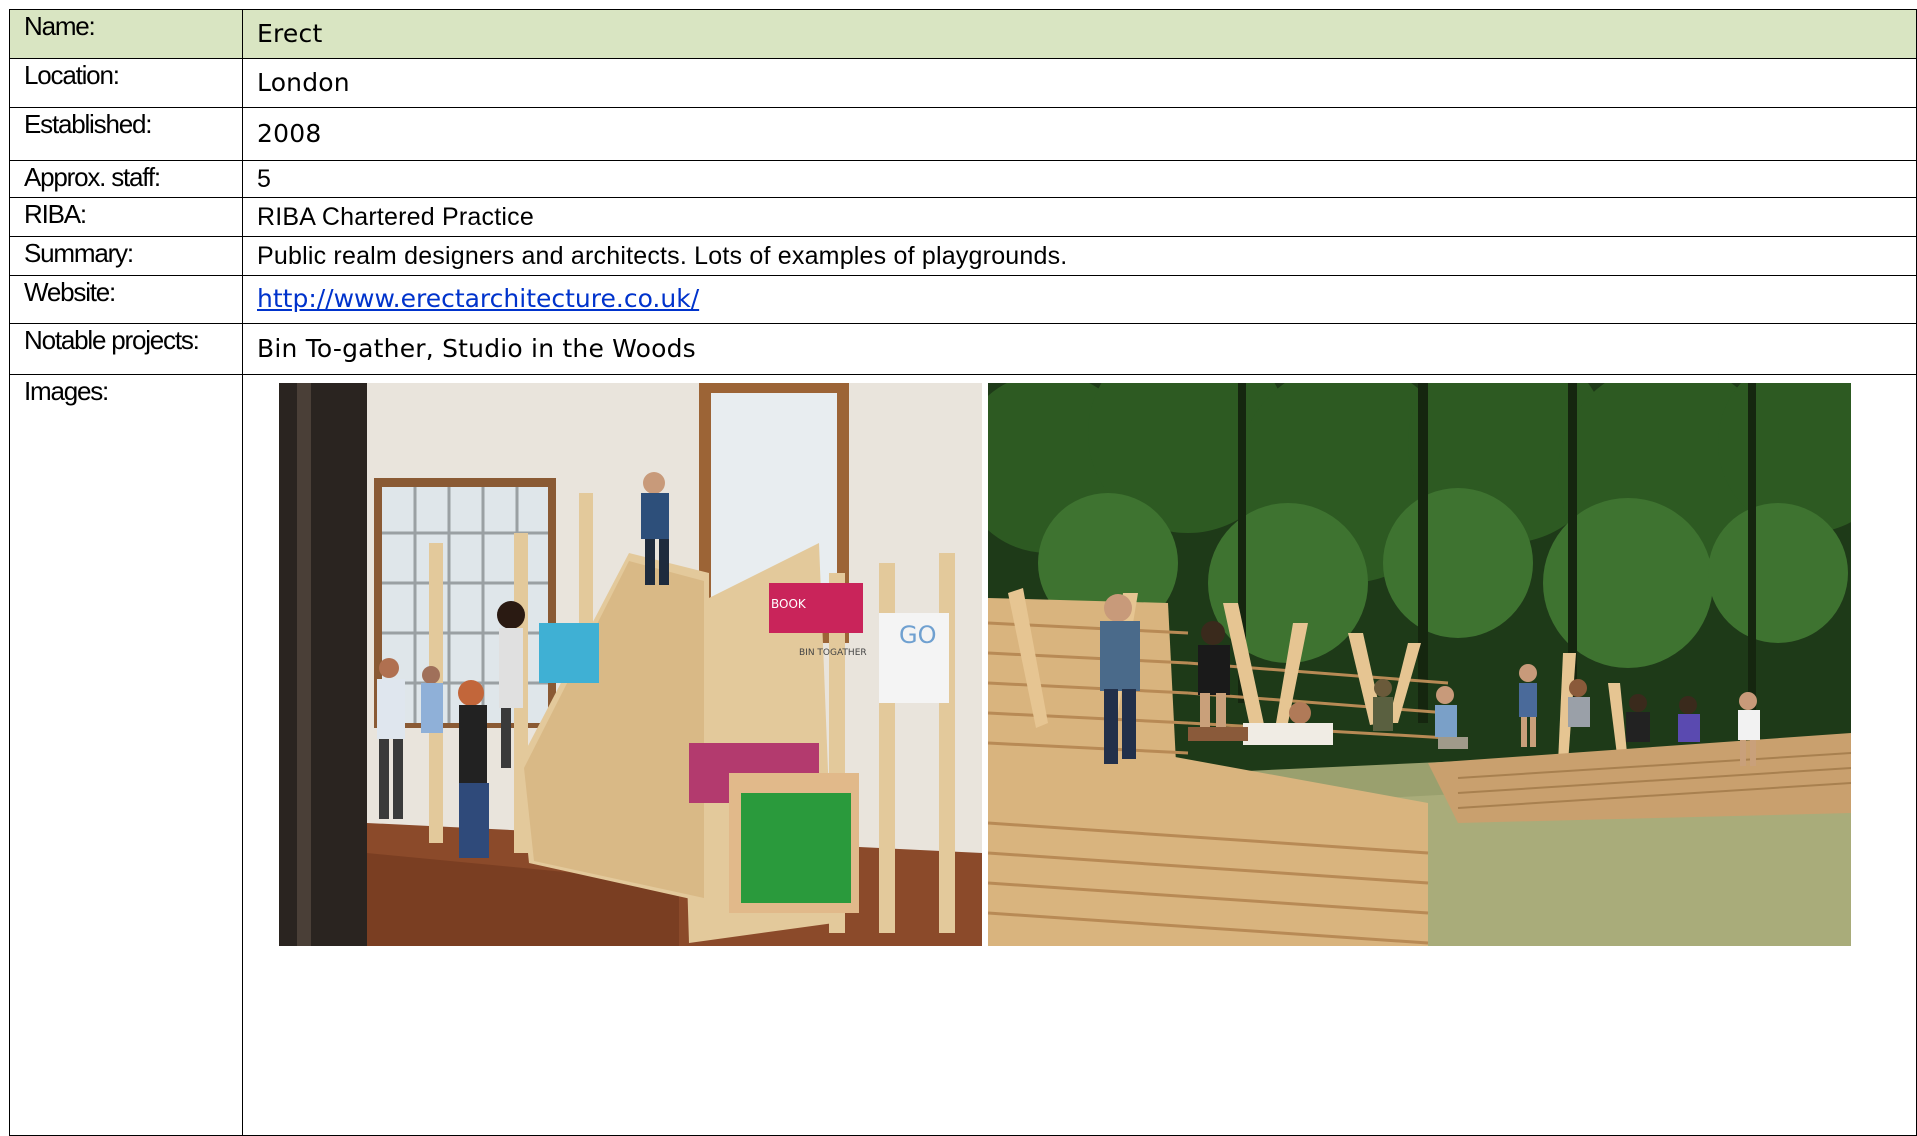 The width and height of the screenshot is (1917, 1136). I want to click on established-value: 2008, so click(1079, 134).